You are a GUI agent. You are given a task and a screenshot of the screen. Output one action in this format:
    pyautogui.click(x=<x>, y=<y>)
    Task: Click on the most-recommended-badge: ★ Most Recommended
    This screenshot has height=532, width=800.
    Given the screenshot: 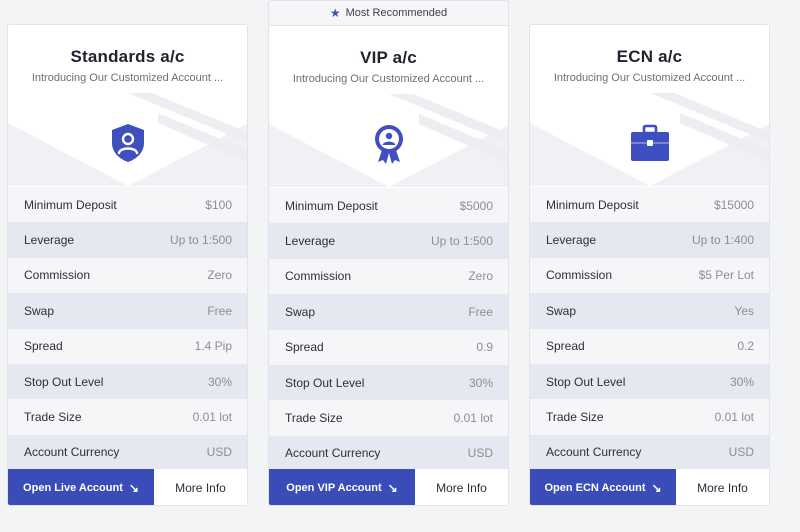 What is the action you would take?
    pyautogui.click(x=388, y=13)
    